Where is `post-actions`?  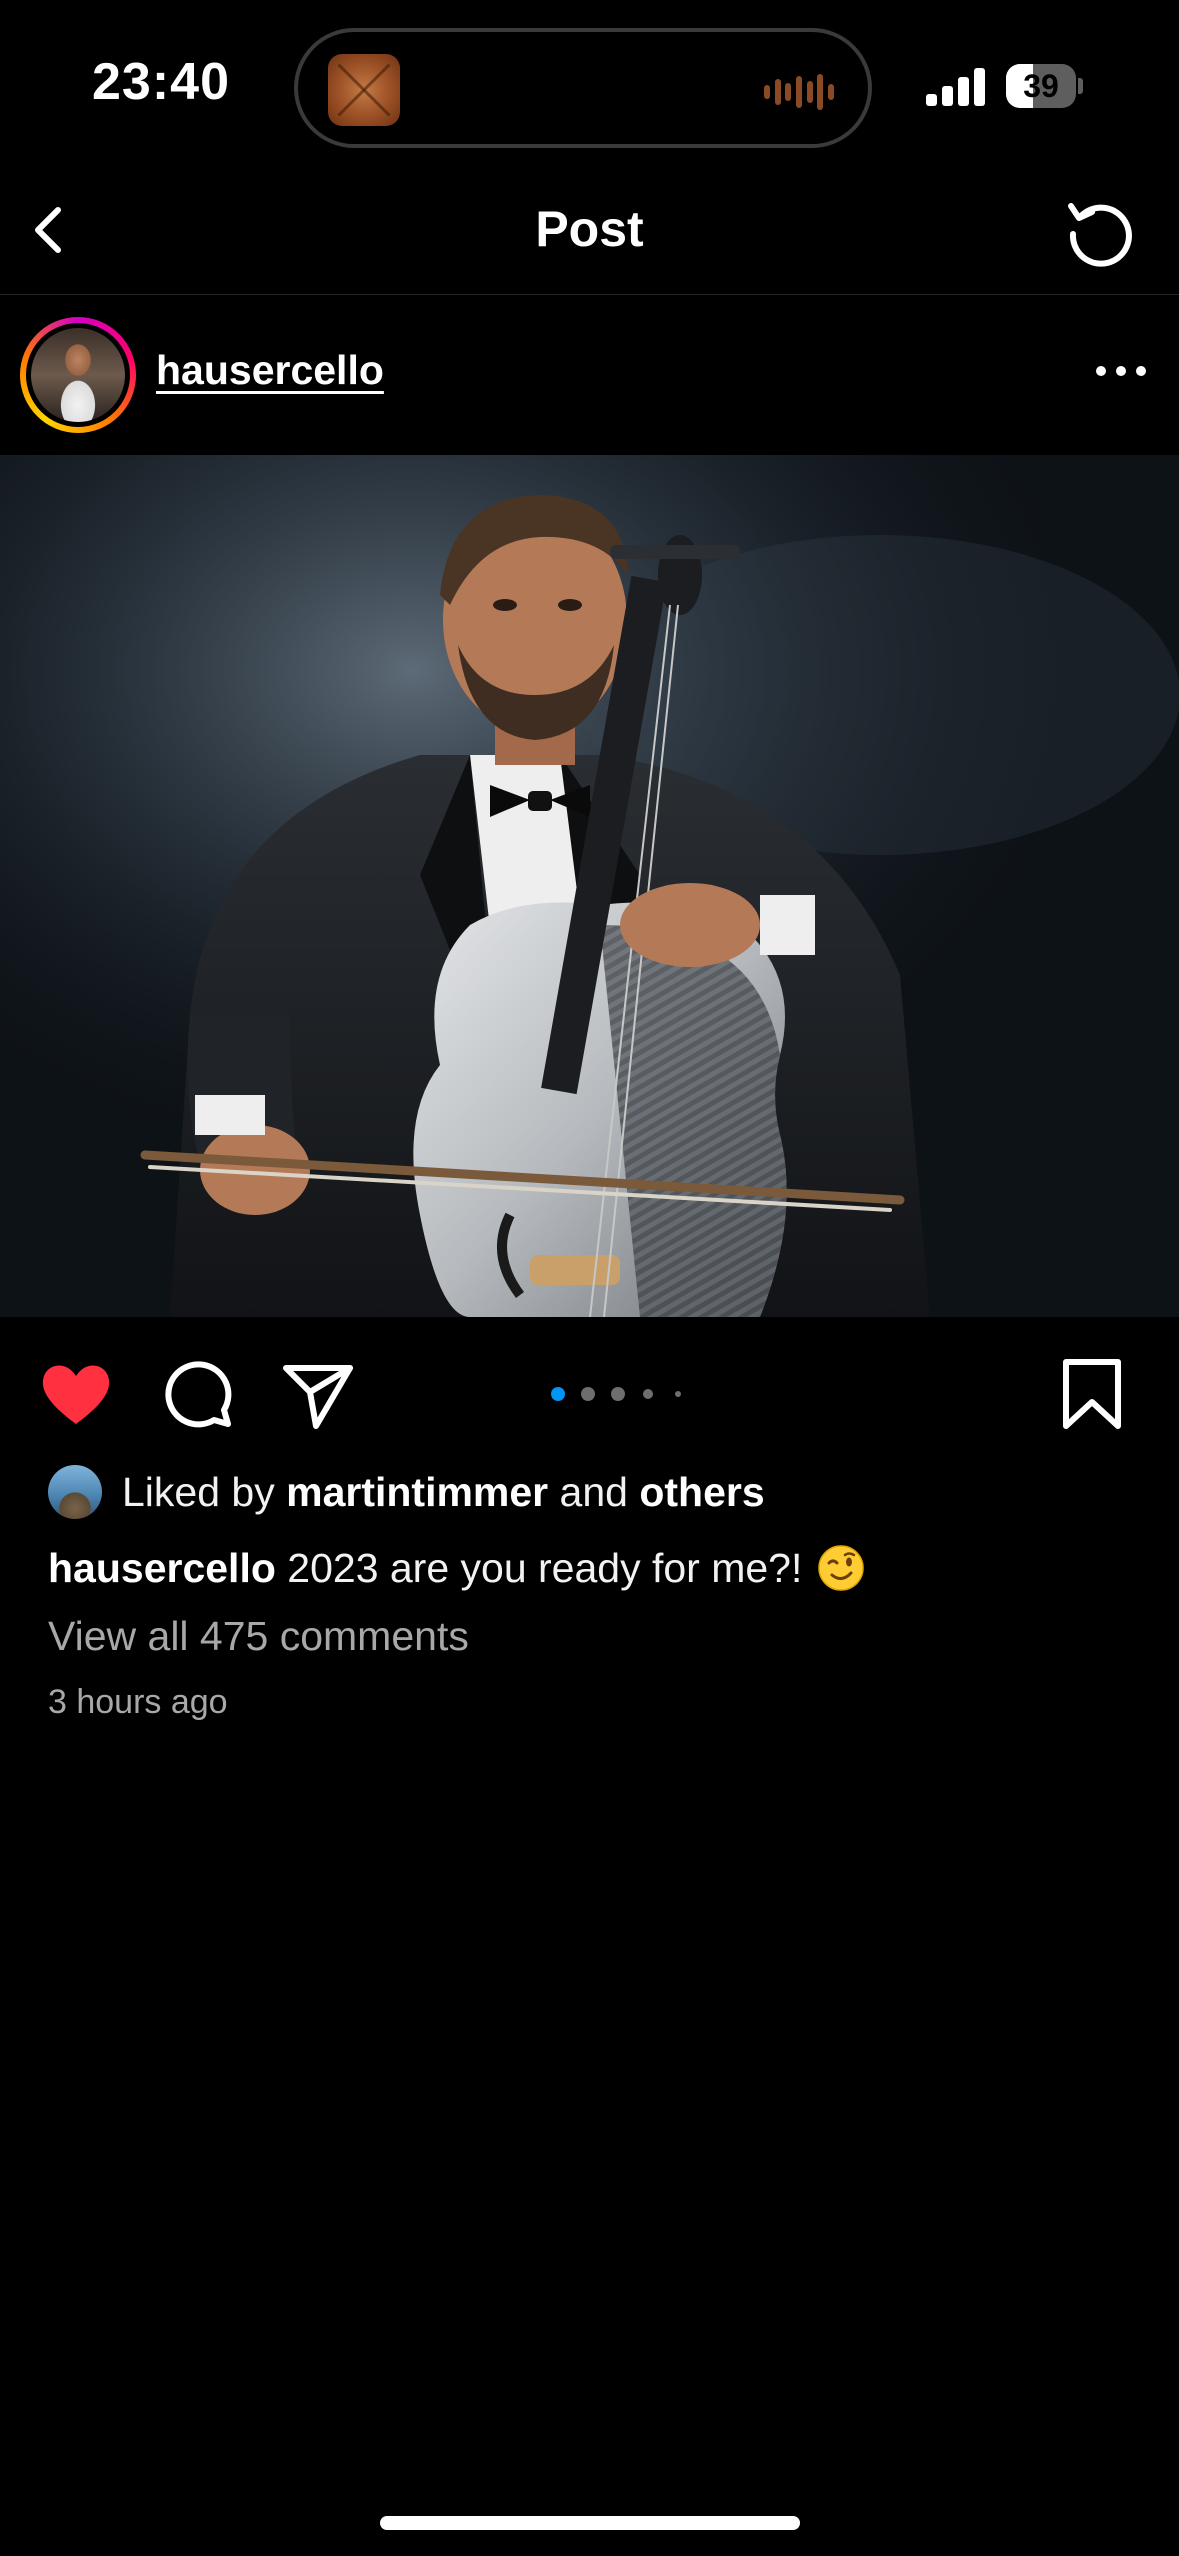 post-actions is located at coordinates (589, 1390).